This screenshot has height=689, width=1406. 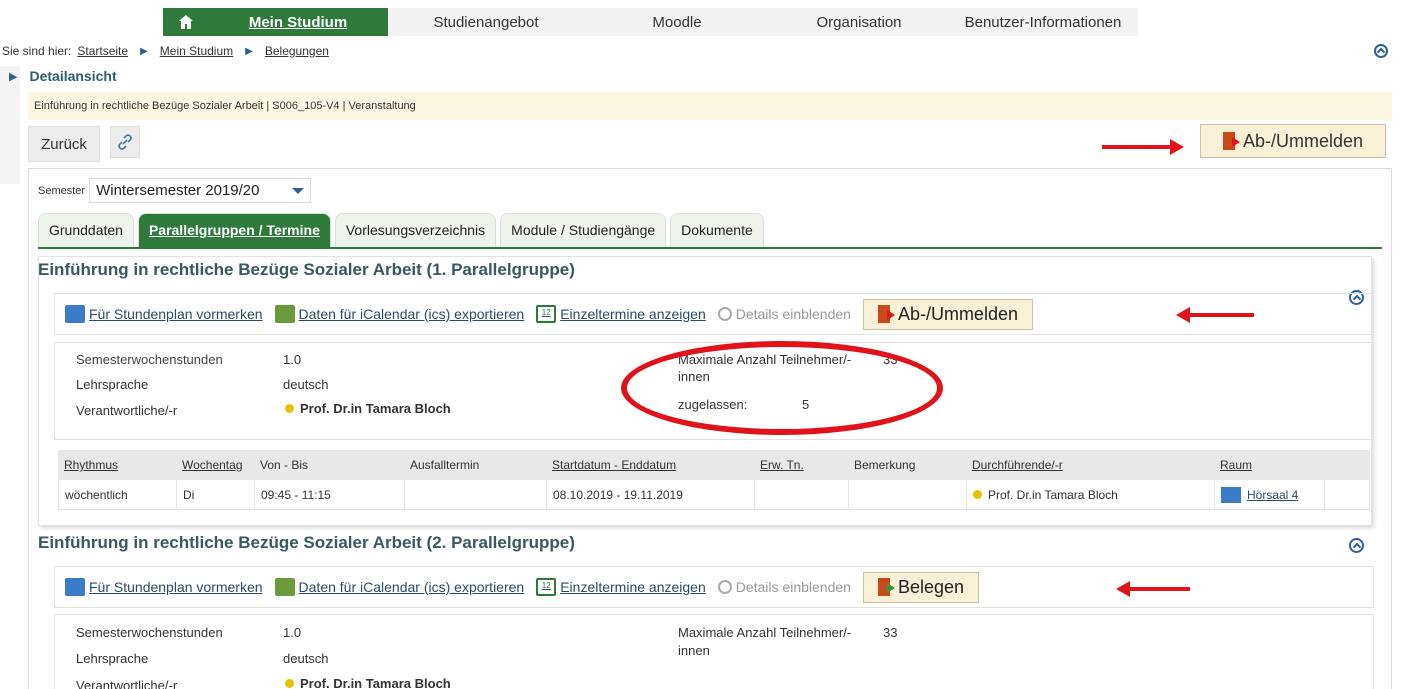 I want to click on back-button: Zurück, so click(x=64, y=144).